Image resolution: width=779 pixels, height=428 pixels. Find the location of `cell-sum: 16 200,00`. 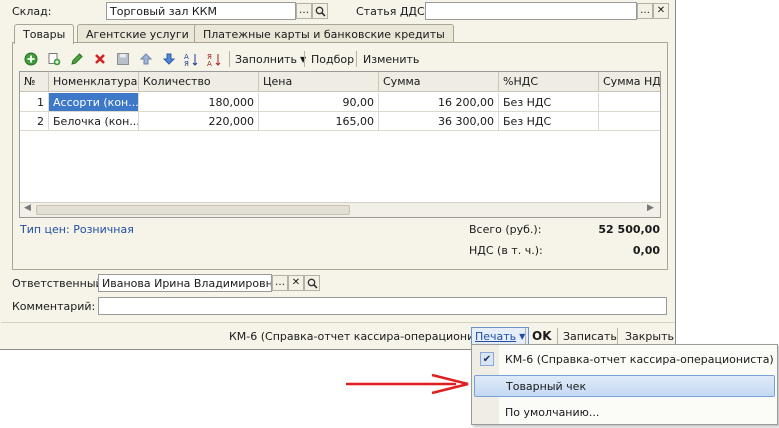

cell-sum: 16 200,00 is located at coordinates (439, 102).